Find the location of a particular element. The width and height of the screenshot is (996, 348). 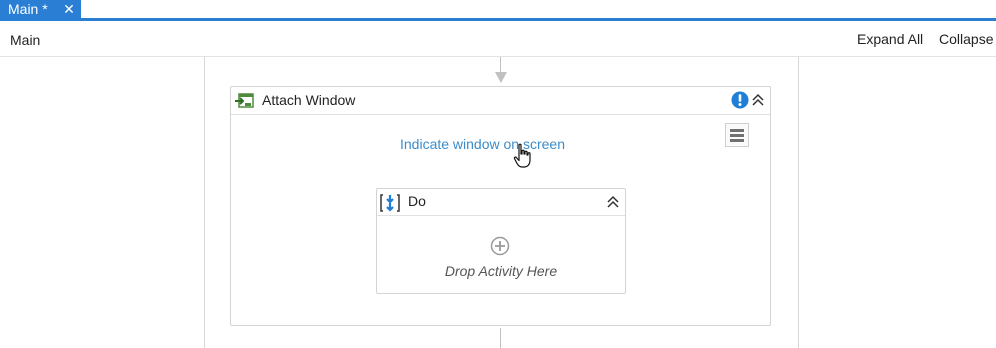

breadcrumb-bar: Main Expand All Collapse All is located at coordinates (498, 39).